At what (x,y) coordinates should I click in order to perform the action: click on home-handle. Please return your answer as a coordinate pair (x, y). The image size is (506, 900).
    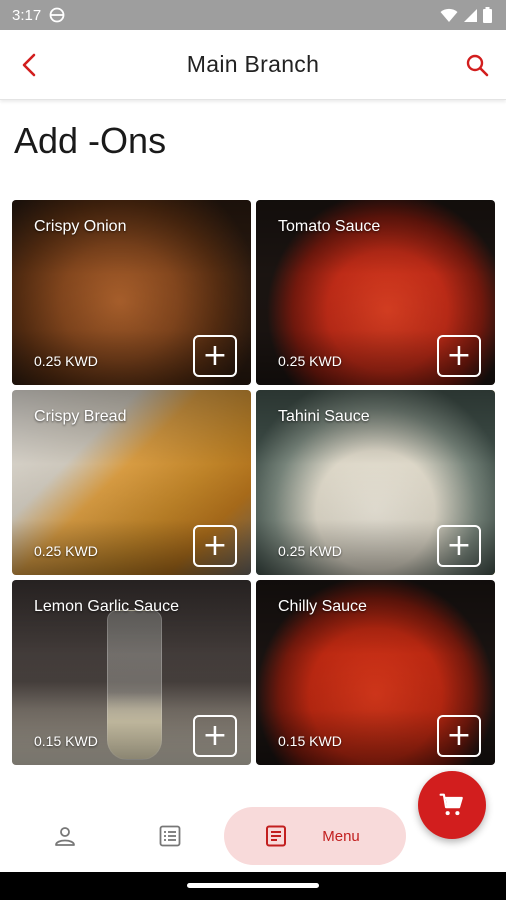
    Looking at the image, I should click on (253, 885).